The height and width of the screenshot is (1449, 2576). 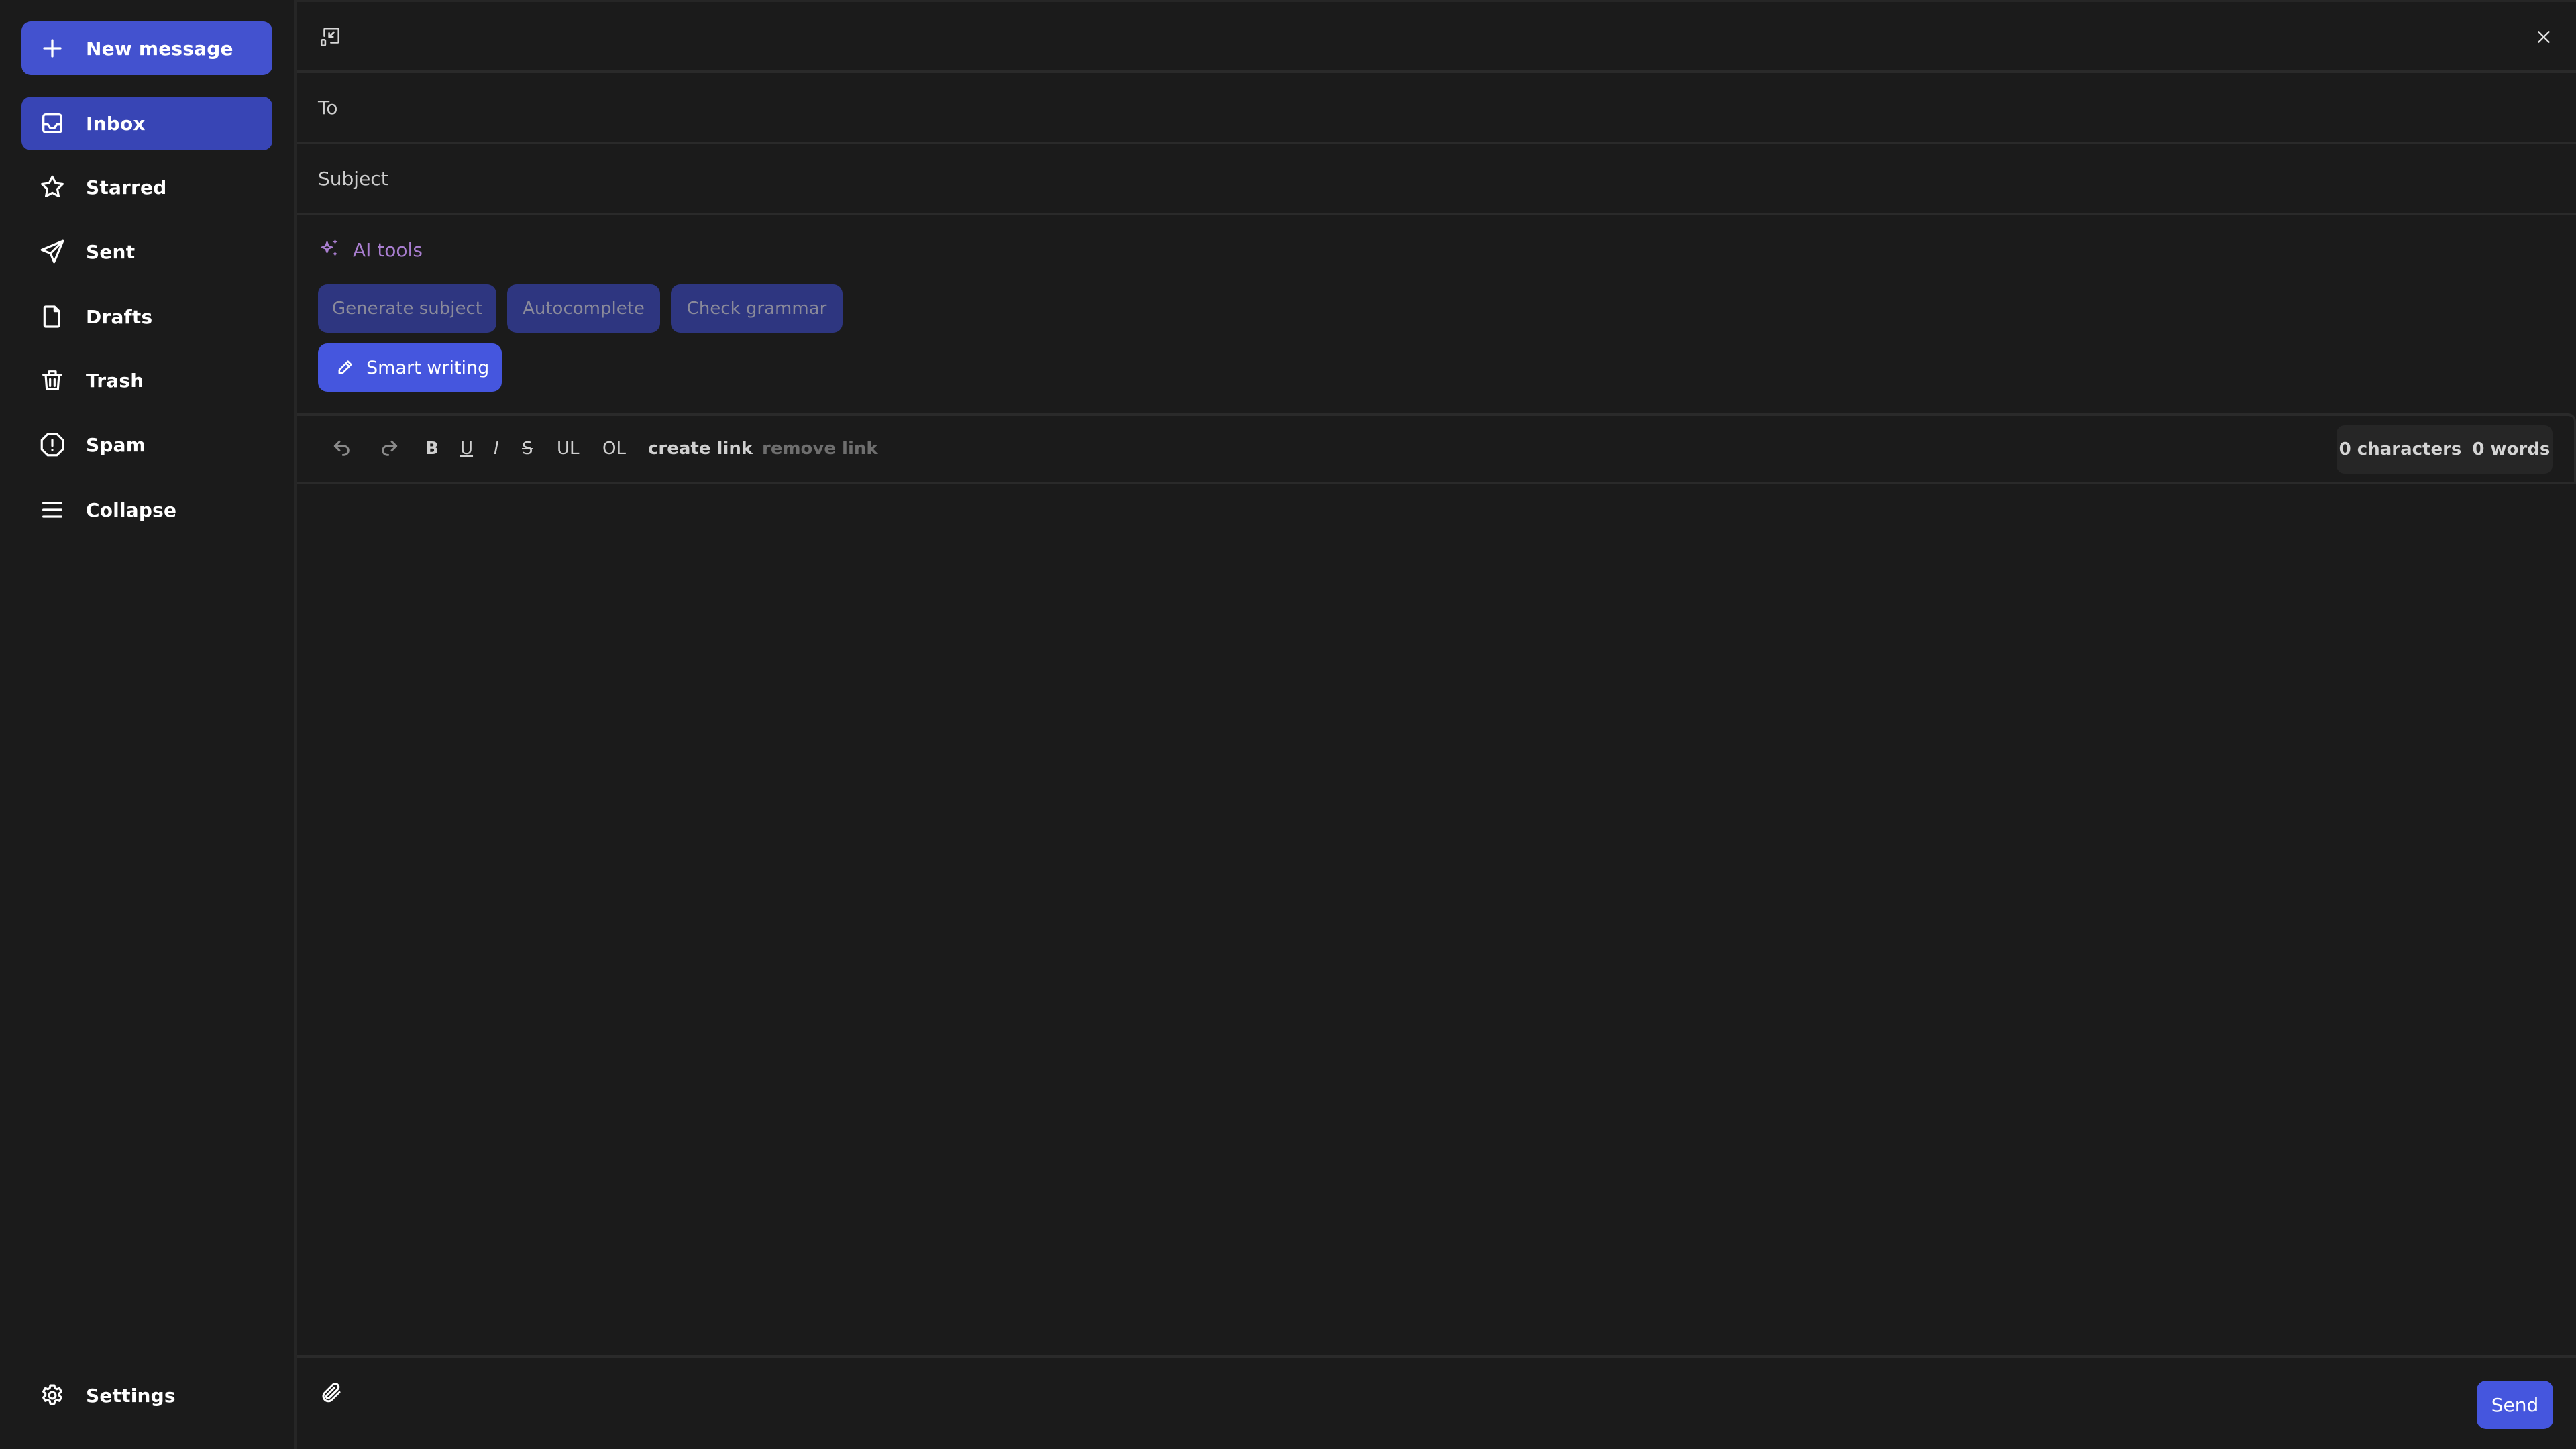 I want to click on send-button: Send, so click(x=2515, y=1405).